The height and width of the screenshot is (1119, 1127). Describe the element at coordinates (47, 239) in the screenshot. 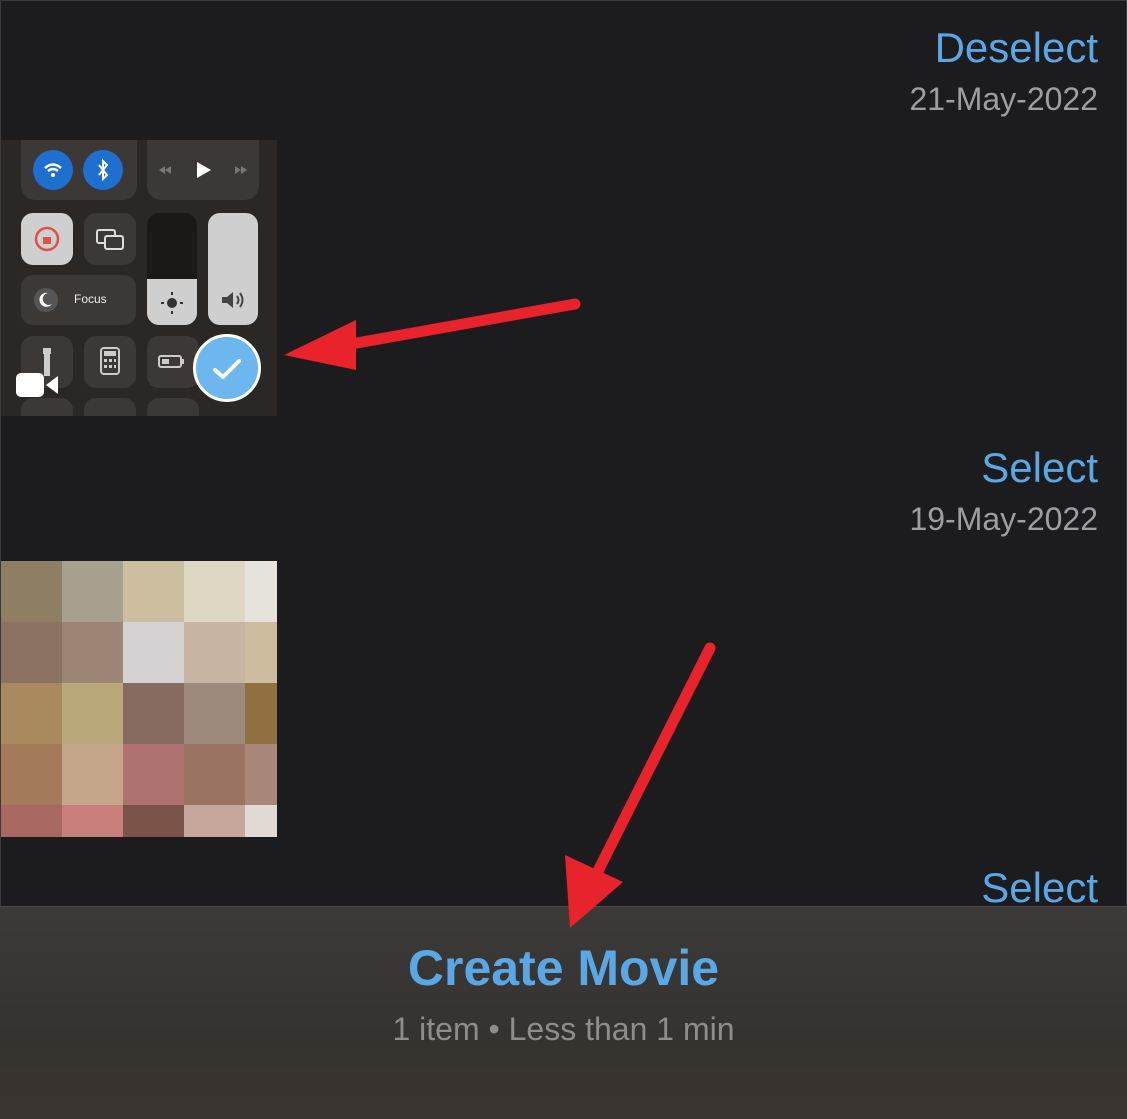

I see `rotation-lock-icon` at that location.